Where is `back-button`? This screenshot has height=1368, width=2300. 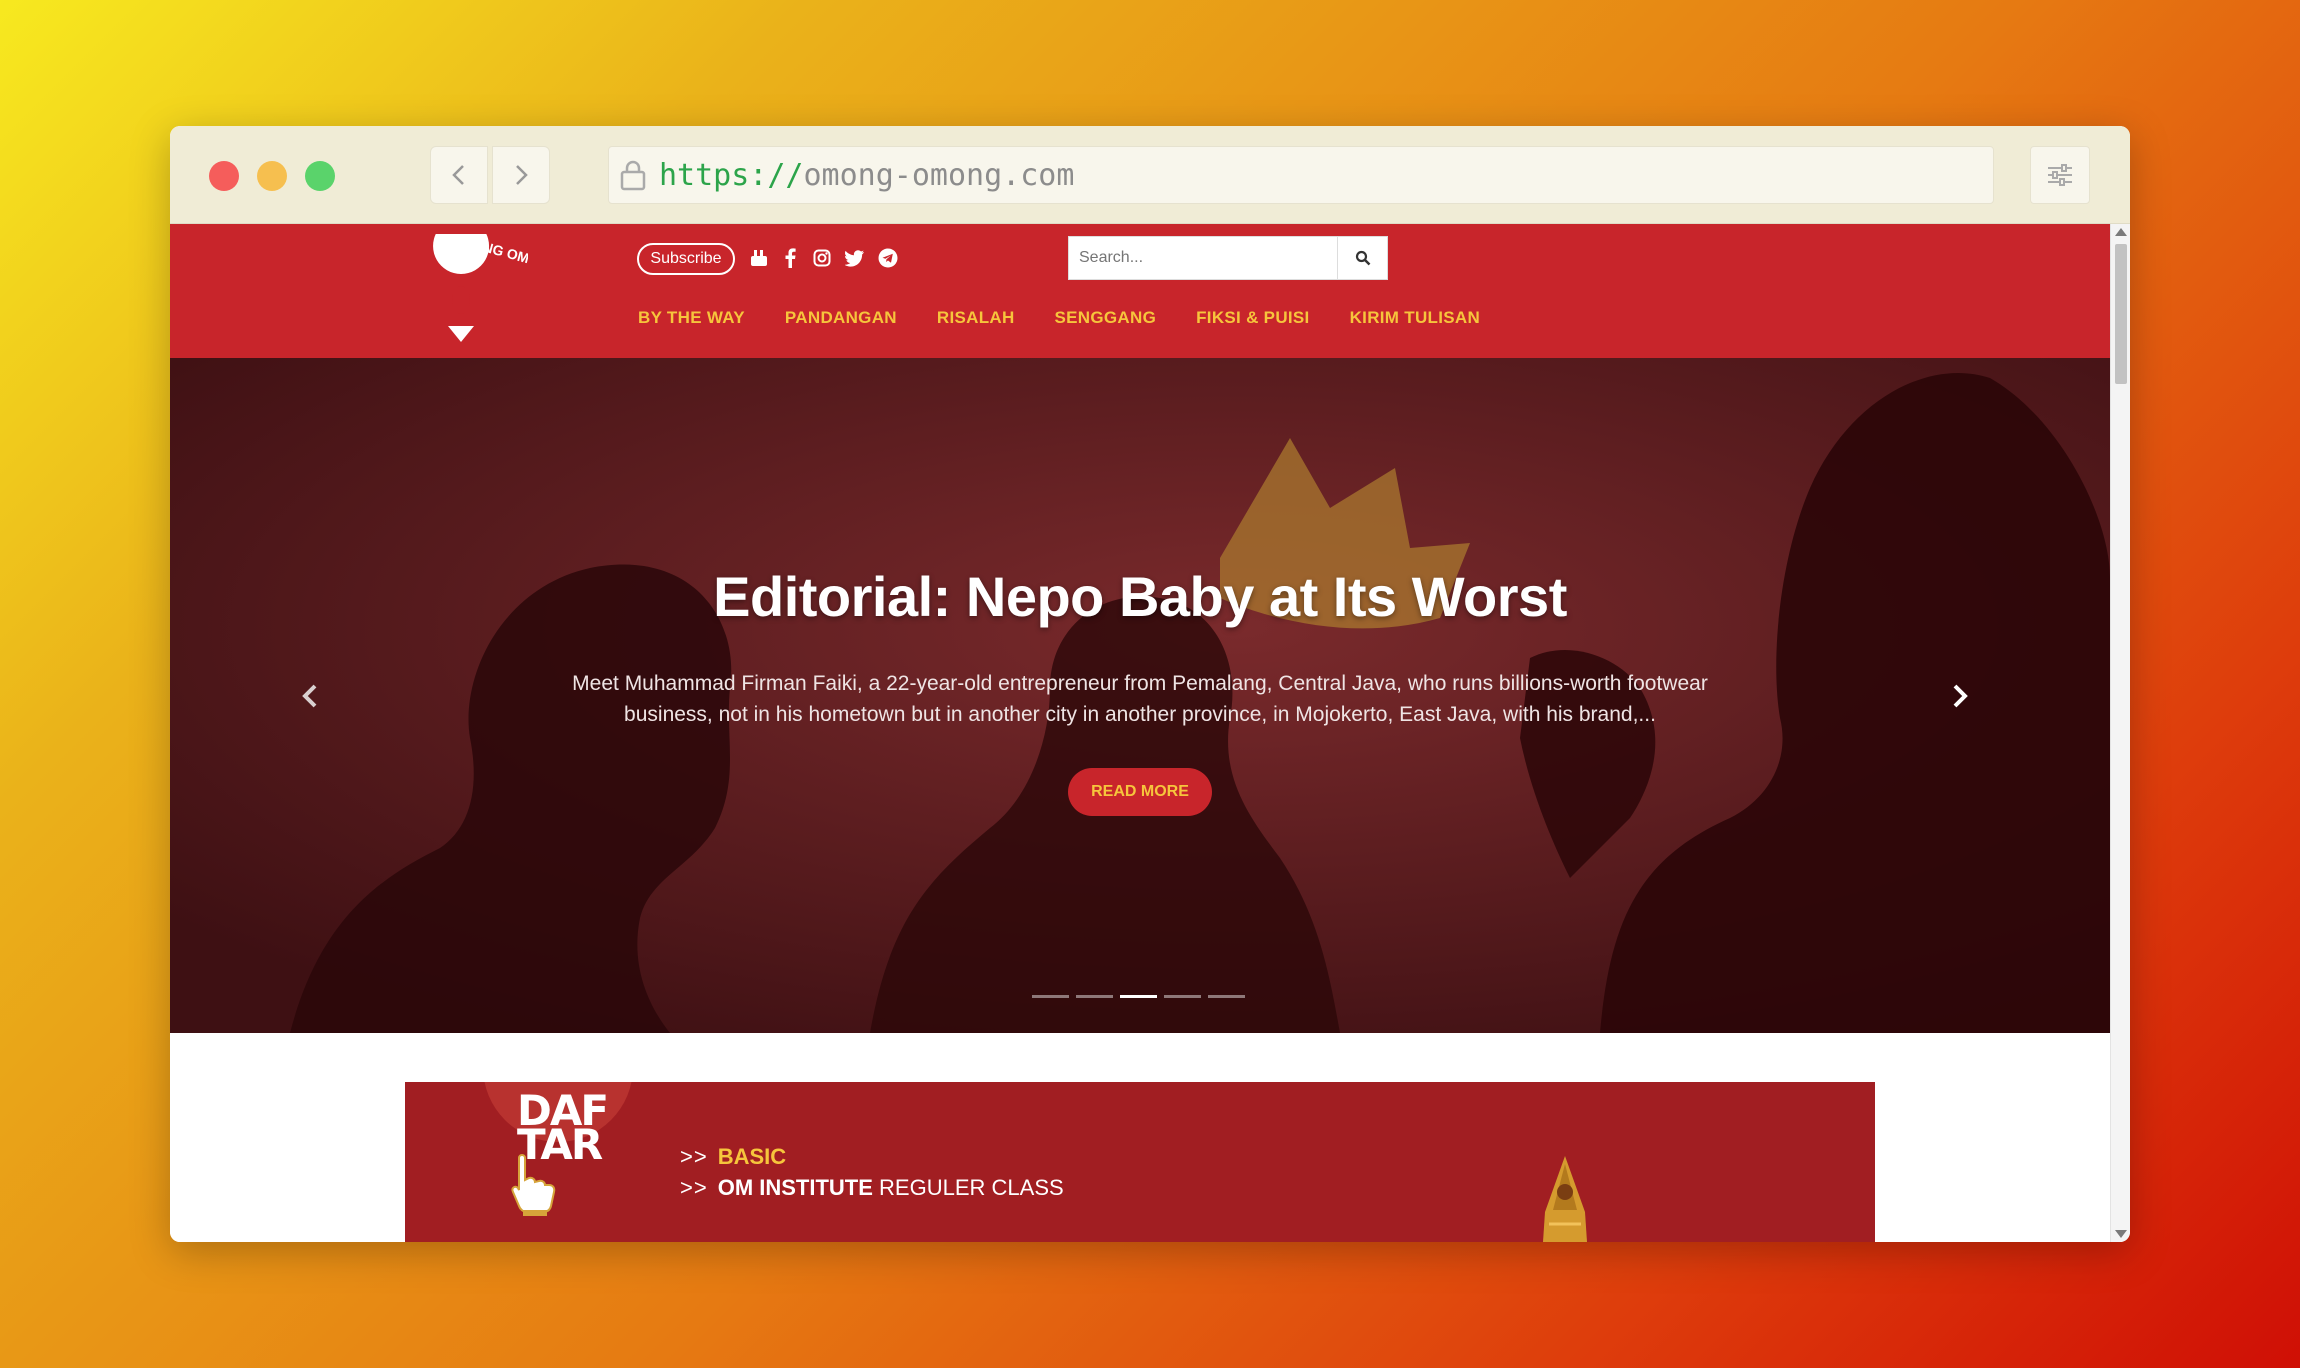 back-button is located at coordinates (459, 175).